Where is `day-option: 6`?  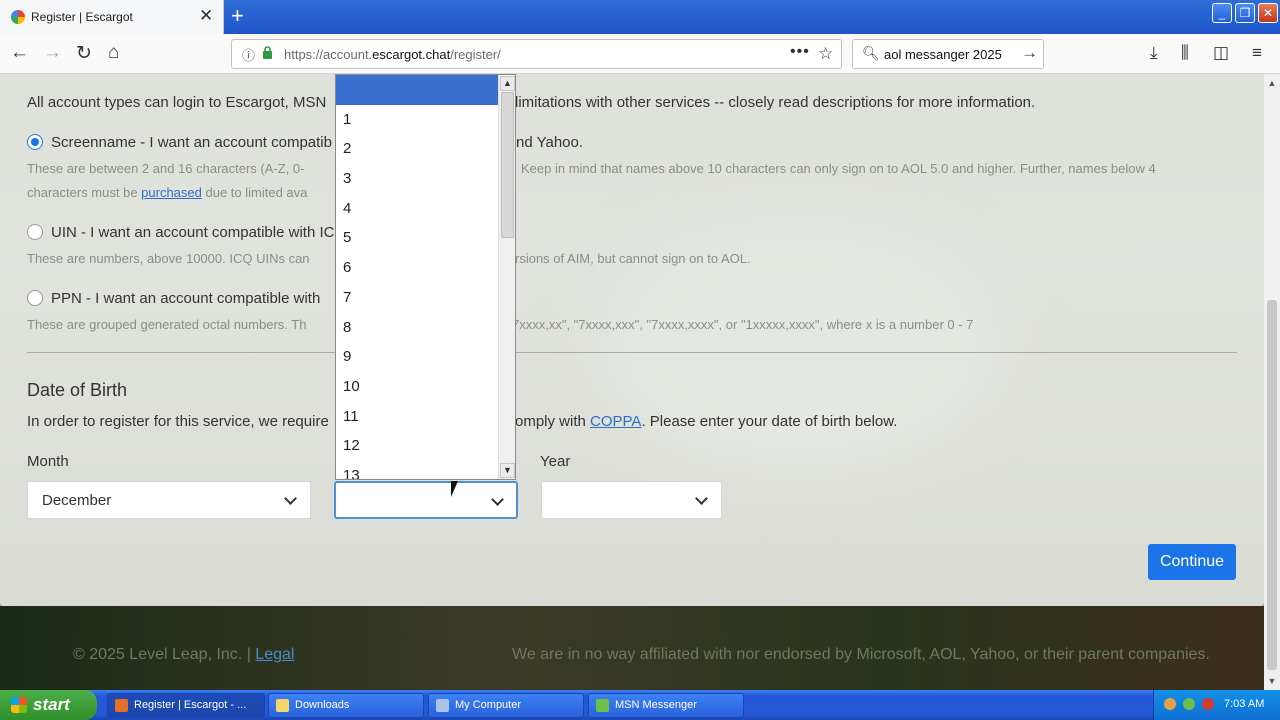
day-option: 6 is located at coordinates (425, 268).